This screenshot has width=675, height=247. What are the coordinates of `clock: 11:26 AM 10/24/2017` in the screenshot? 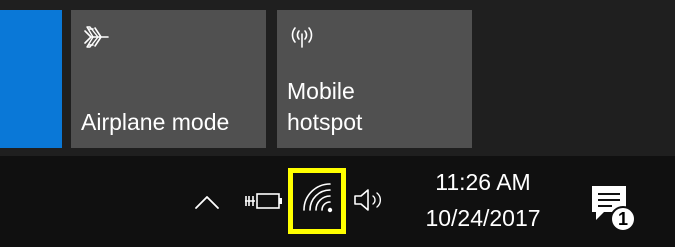 It's located at (483, 202).